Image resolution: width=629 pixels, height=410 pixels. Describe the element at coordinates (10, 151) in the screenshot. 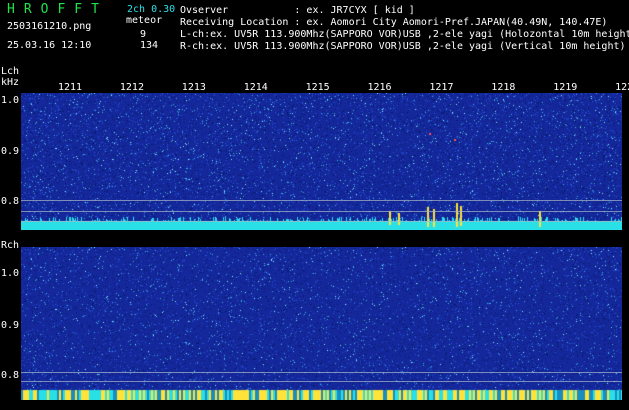

I see `lch-ytick: 0.9` at that location.